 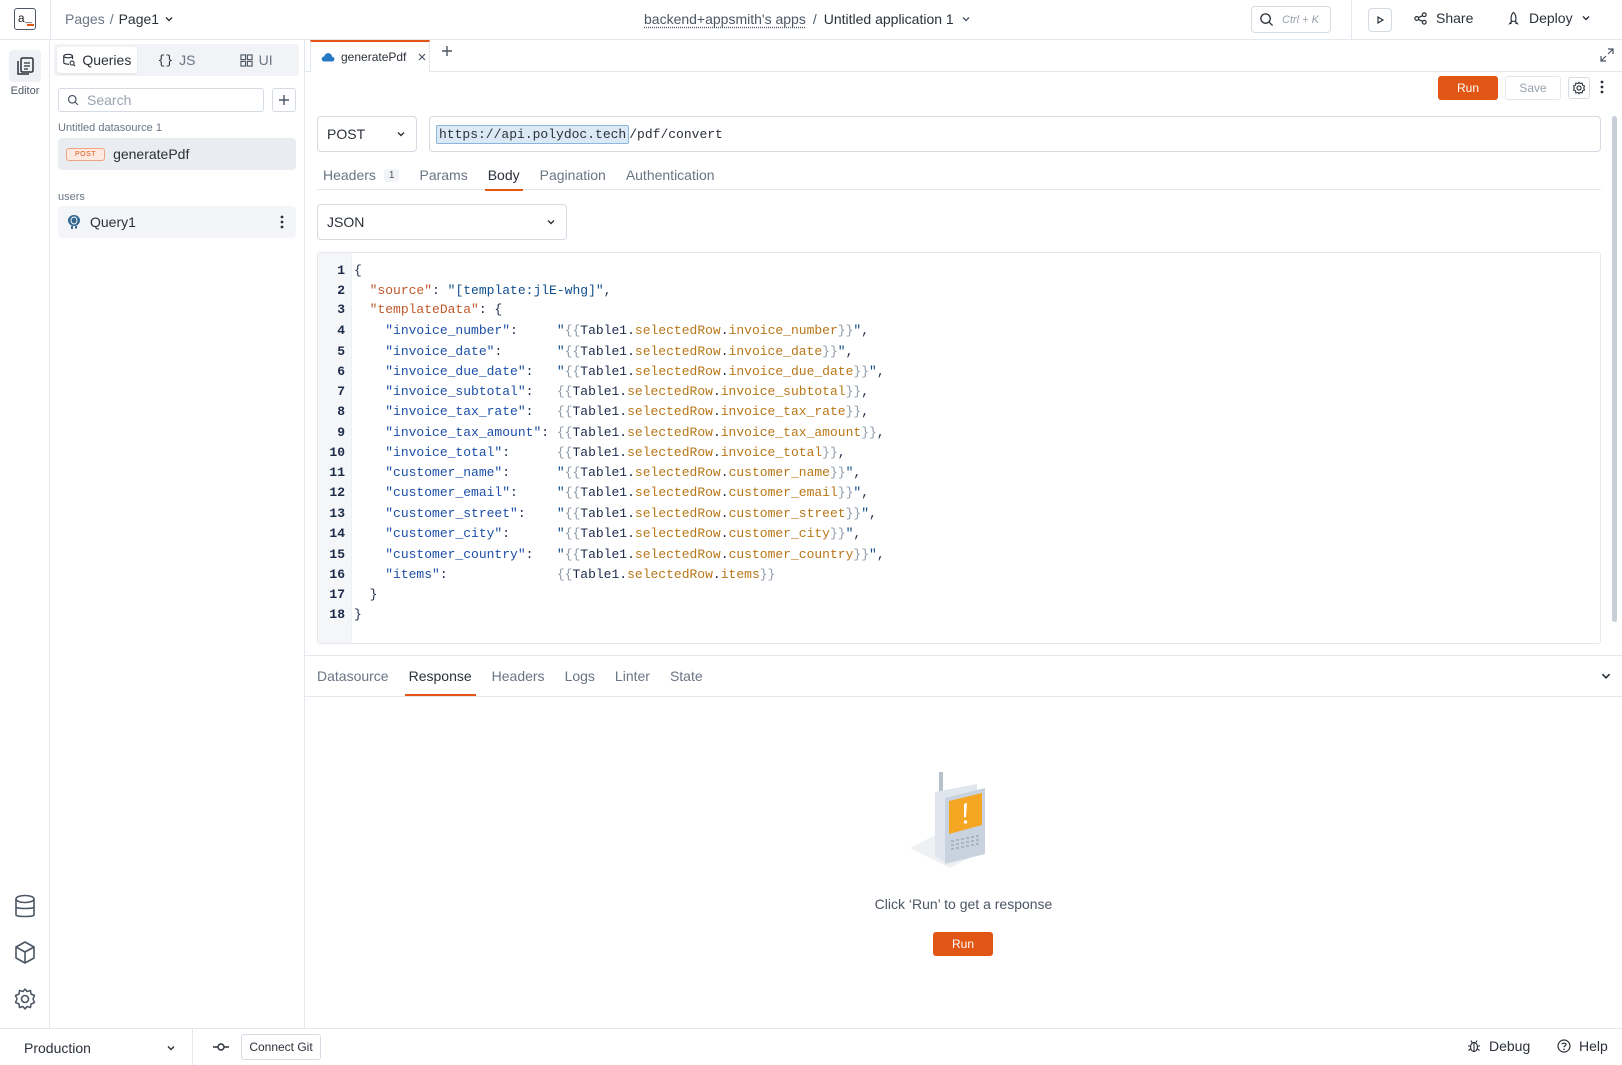 What do you see at coordinates (1443, 18) in the screenshot?
I see `share-button: Share` at bounding box center [1443, 18].